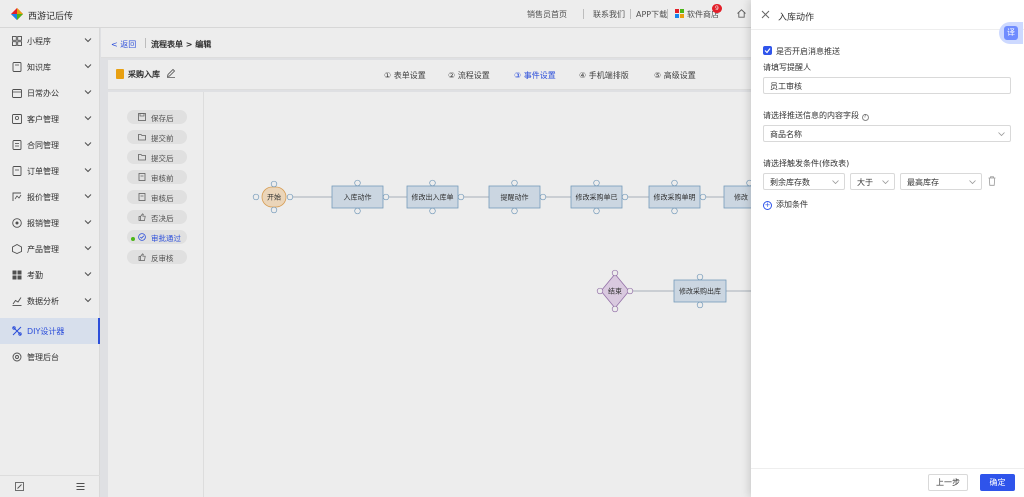  What do you see at coordinates (796, 18) in the screenshot?
I see `drawer-title: 入库动作` at bounding box center [796, 18].